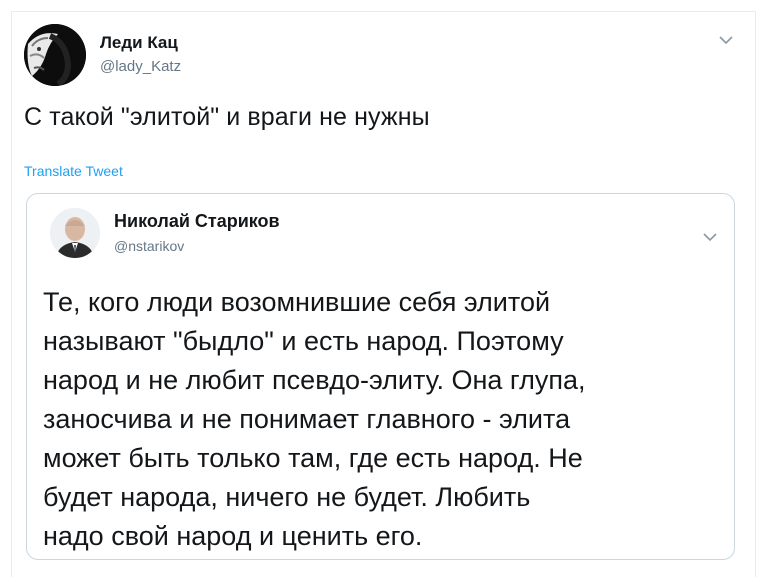 The width and height of the screenshot is (768, 577). I want to click on quoted-author-avatar, so click(75, 233).